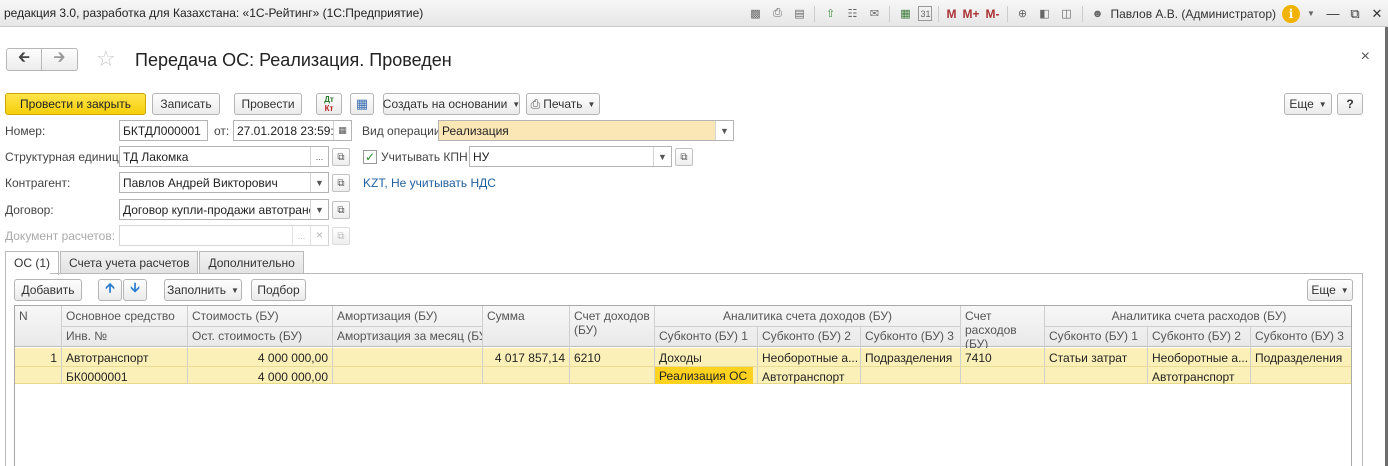  Describe the element at coordinates (777, 14) in the screenshot. I see `print-icon: ⎙` at that location.